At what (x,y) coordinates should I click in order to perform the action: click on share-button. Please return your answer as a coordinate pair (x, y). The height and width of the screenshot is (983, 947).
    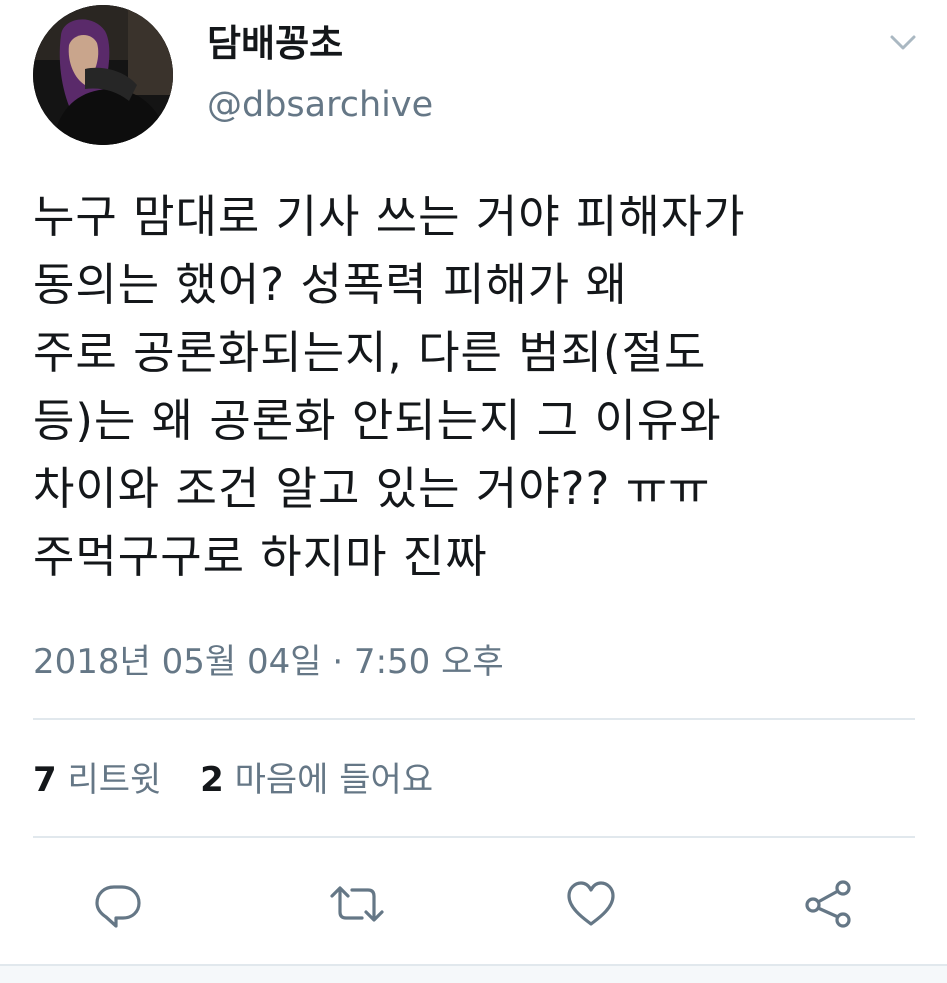
    Looking at the image, I should click on (829, 904).